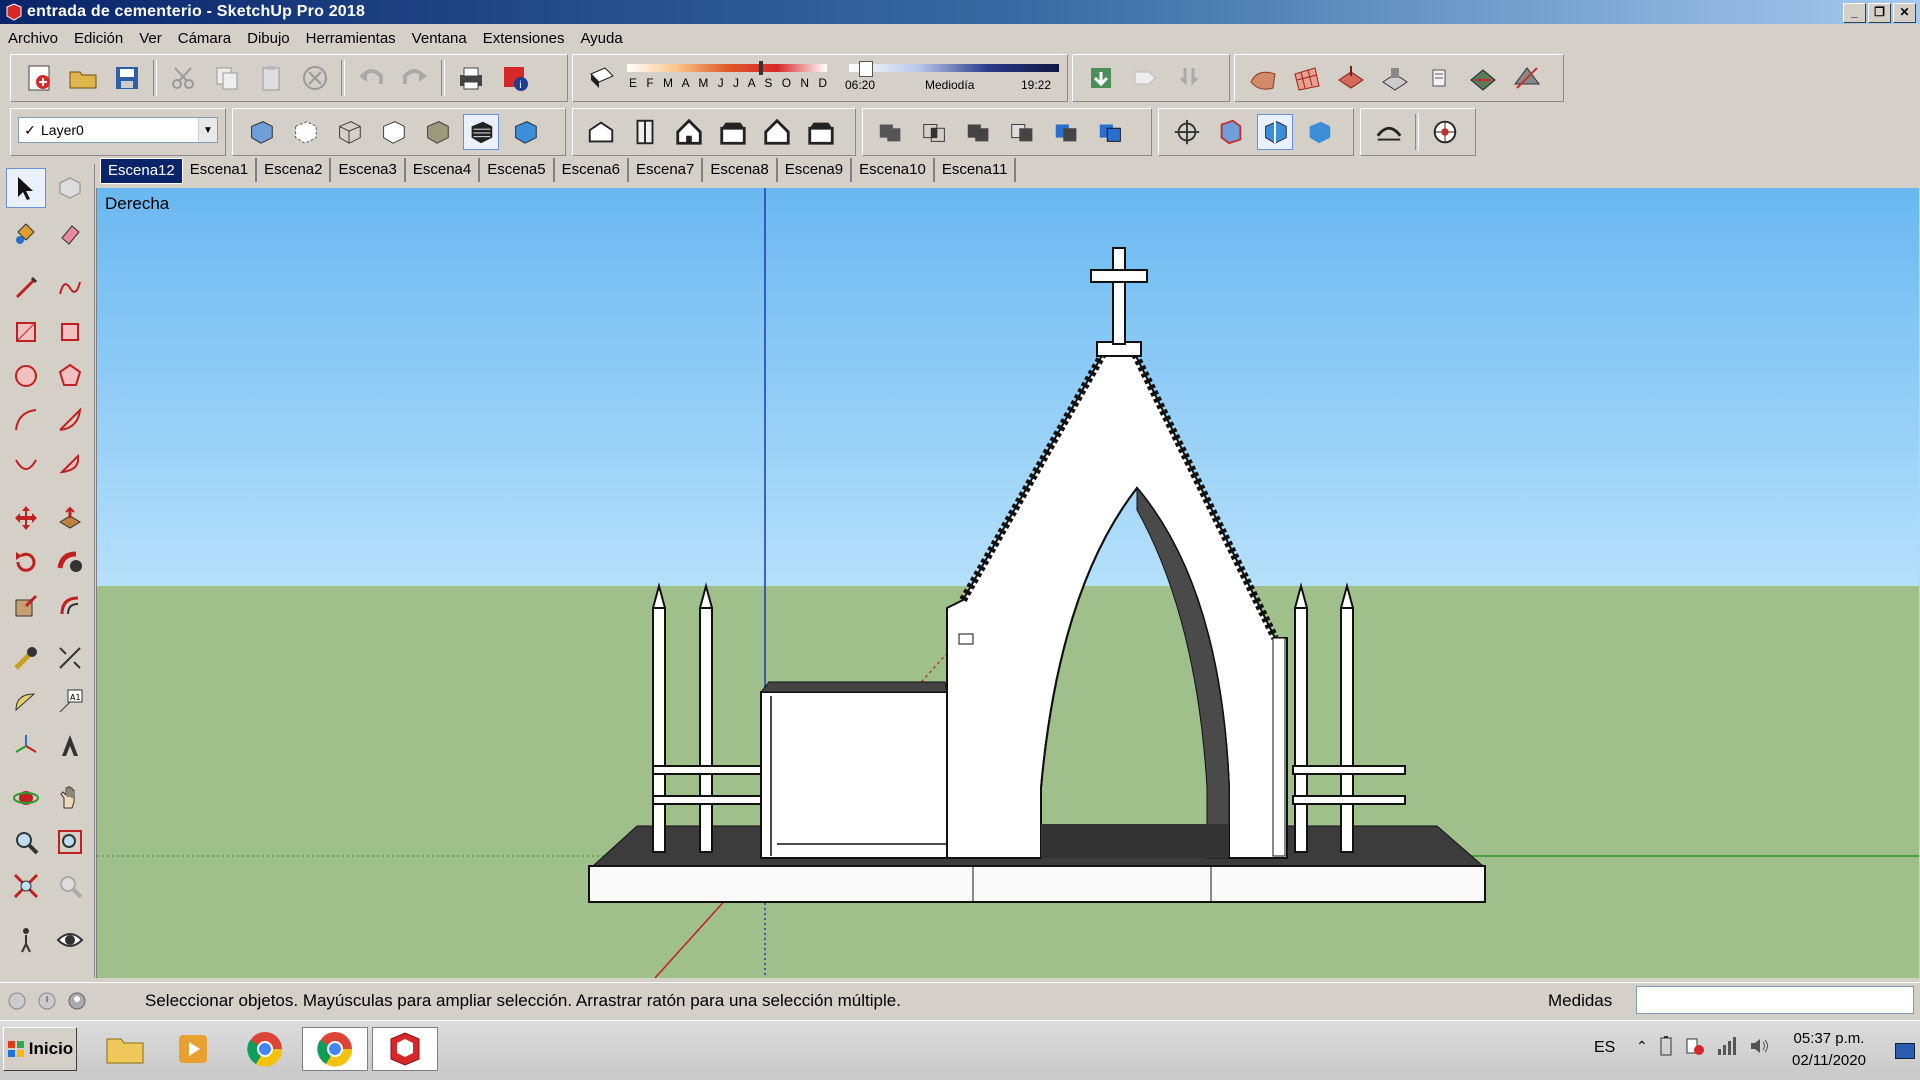  I want to click on undo-icon, so click(371, 78).